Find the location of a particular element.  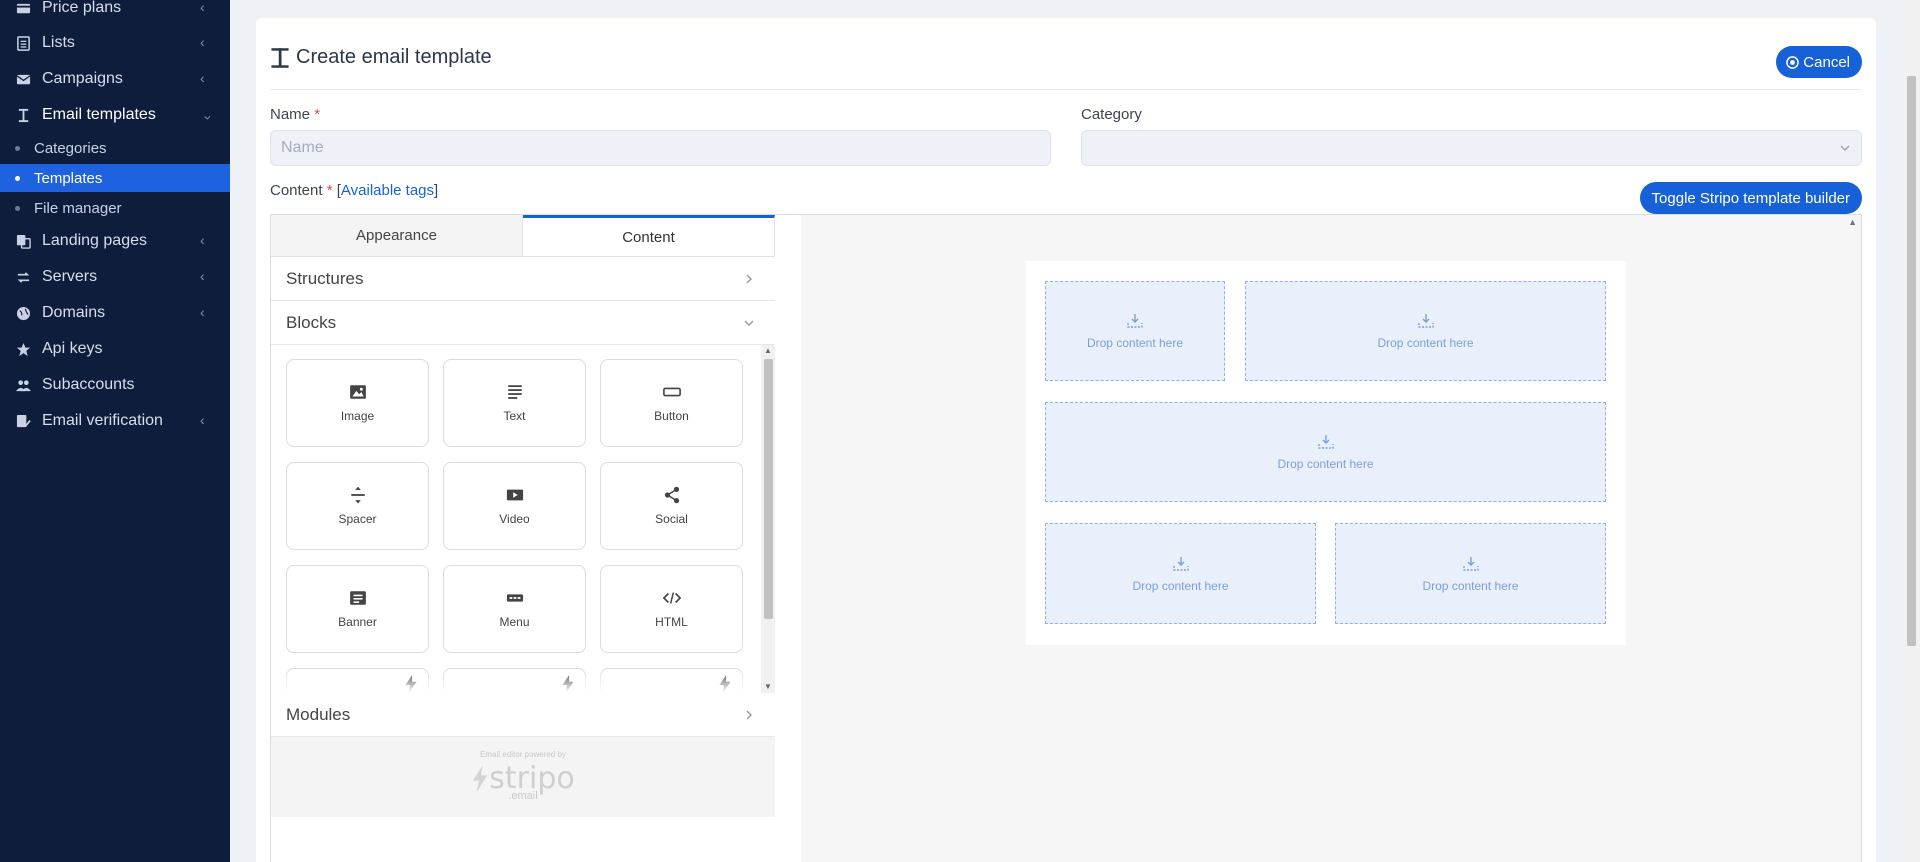

cancel-button: Cancel is located at coordinates (1819, 62).